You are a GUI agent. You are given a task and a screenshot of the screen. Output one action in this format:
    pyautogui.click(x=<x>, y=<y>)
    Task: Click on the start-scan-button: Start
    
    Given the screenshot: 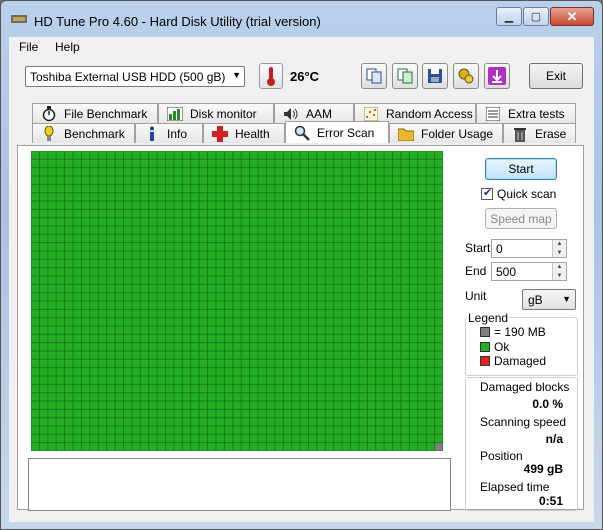 What is the action you would take?
    pyautogui.click(x=521, y=169)
    